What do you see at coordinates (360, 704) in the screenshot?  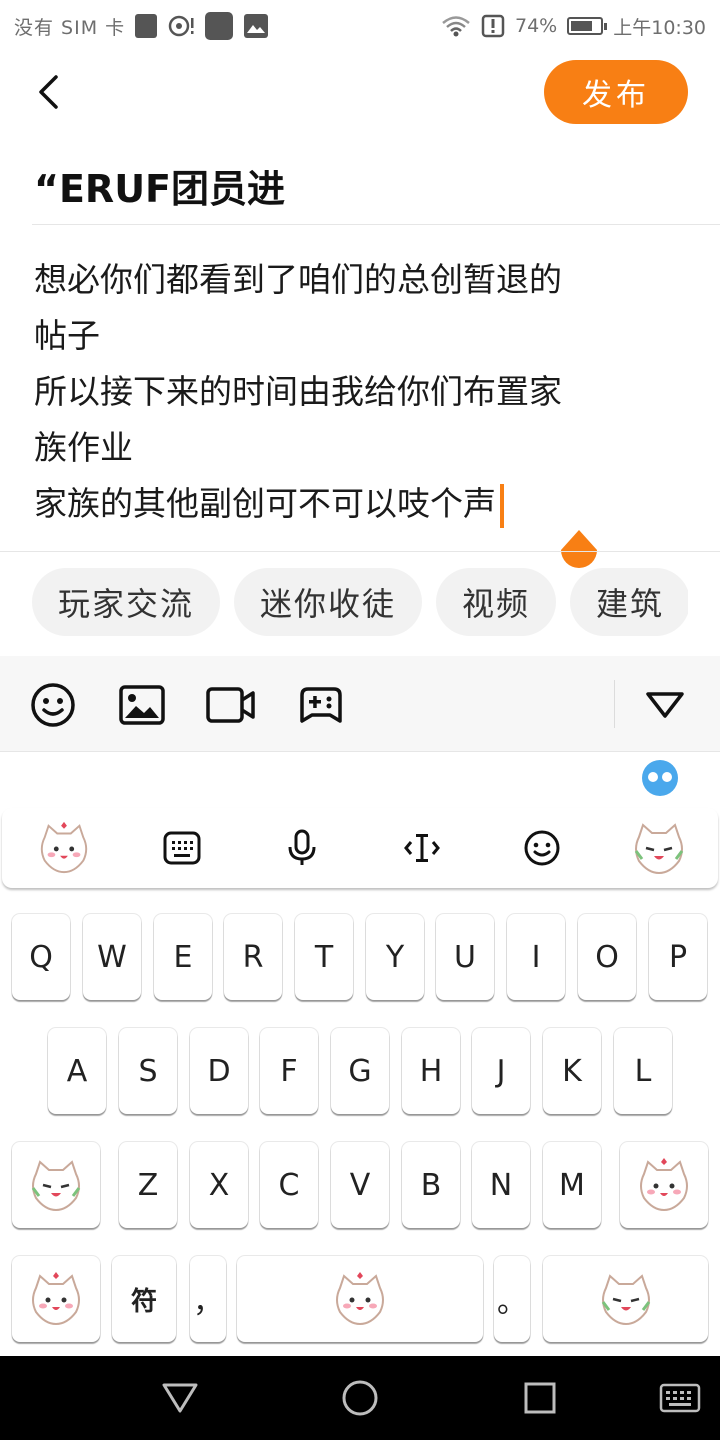 I see `editor-toolbar` at bounding box center [360, 704].